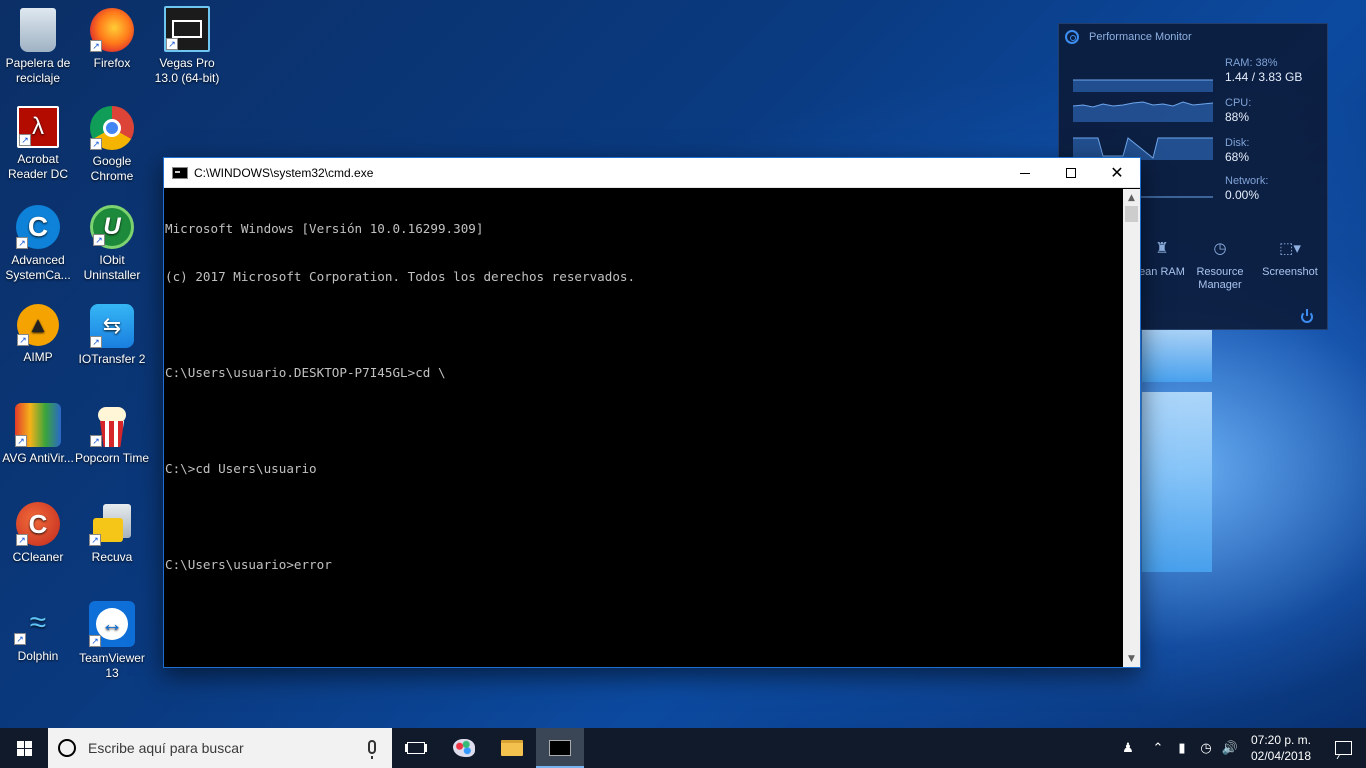 The image size is (1366, 768). What do you see at coordinates (112, 326) in the screenshot?
I see `iotransfer-icon: ⇆ ↗` at bounding box center [112, 326].